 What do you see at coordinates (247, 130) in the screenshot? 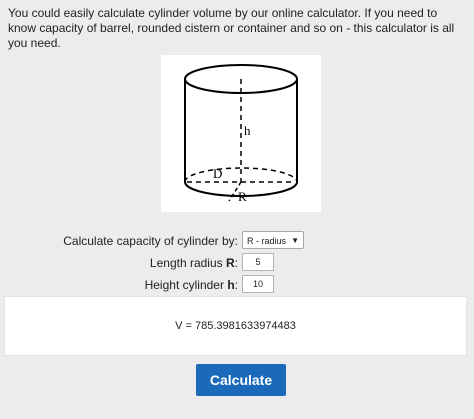
I see `label-h: h` at bounding box center [247, 130].